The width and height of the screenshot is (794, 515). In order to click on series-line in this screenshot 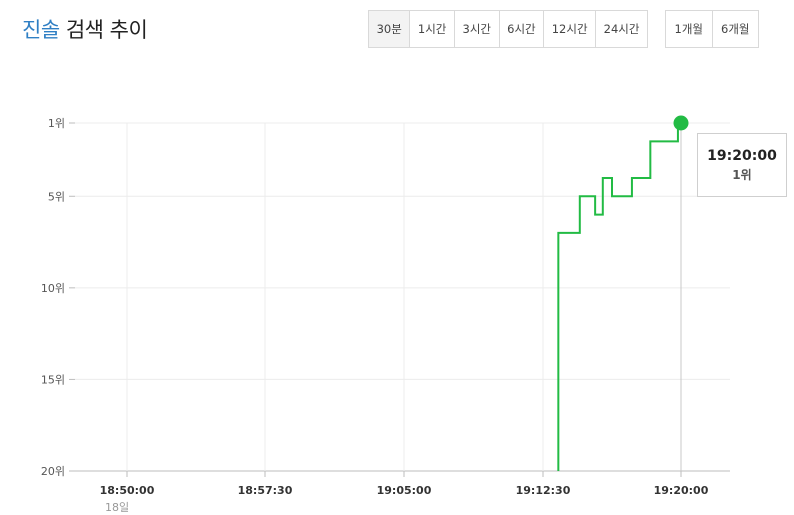, I will do `click(619, 296)`.